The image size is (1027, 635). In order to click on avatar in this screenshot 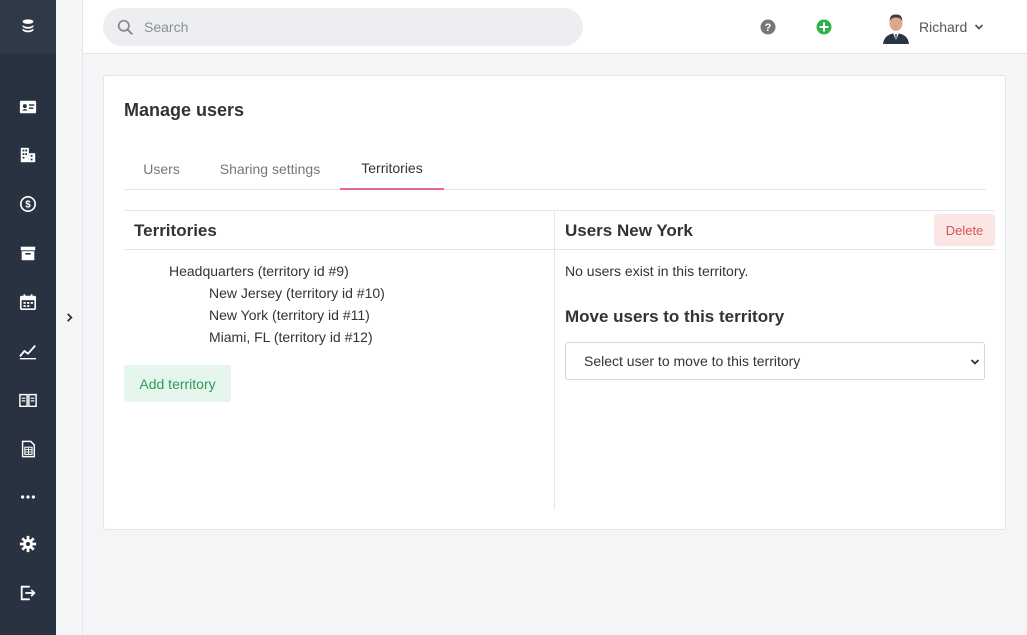, I will do `click(896, 27)`.